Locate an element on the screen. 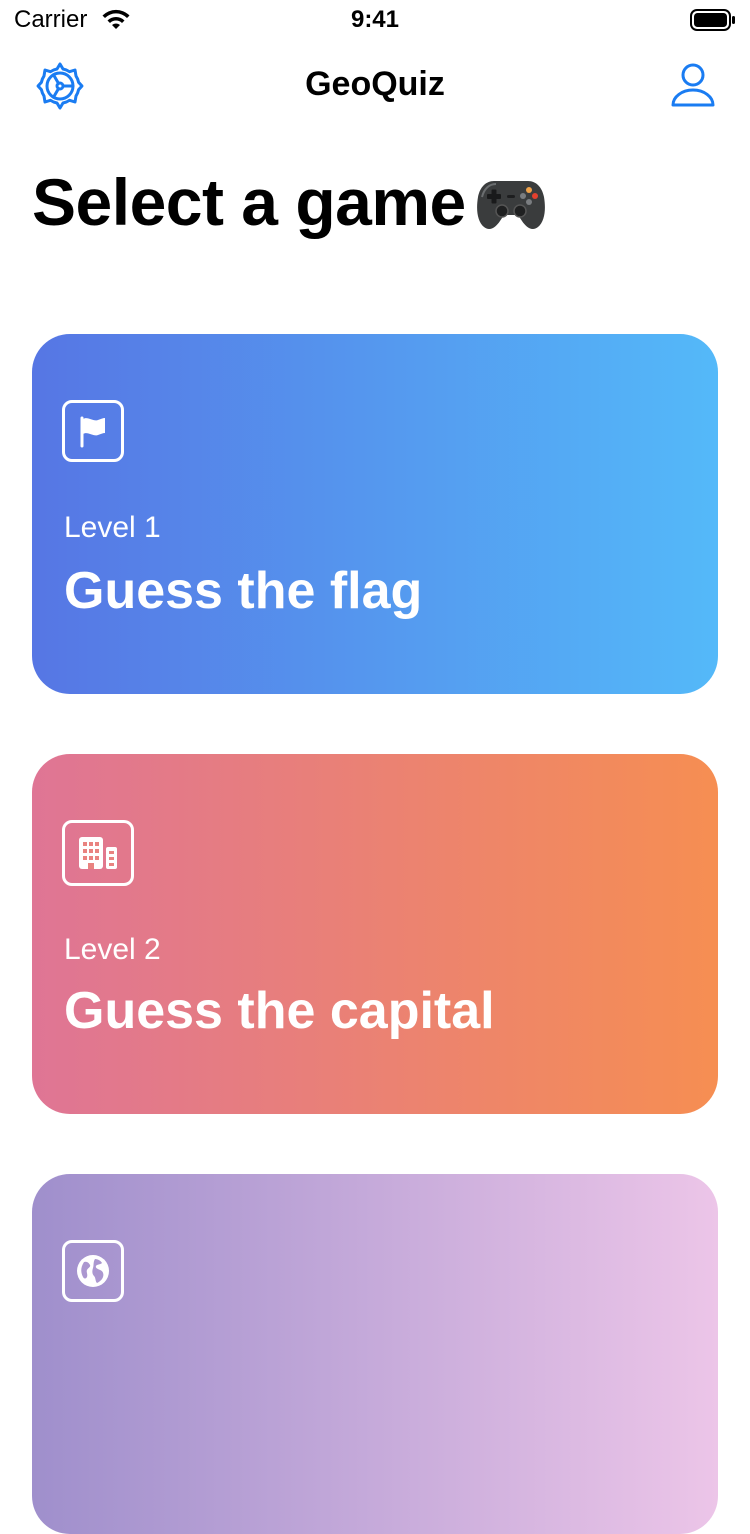  building-icon is located at coordinates (98, 853).